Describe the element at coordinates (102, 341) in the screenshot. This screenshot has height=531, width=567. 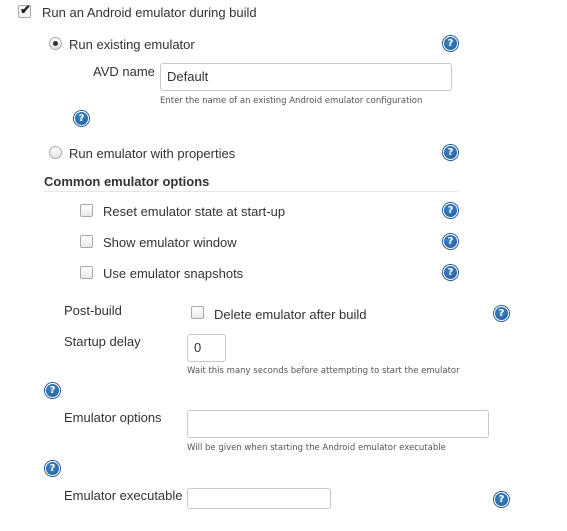
I see `startup-delay-label: Startup delay` at that location.